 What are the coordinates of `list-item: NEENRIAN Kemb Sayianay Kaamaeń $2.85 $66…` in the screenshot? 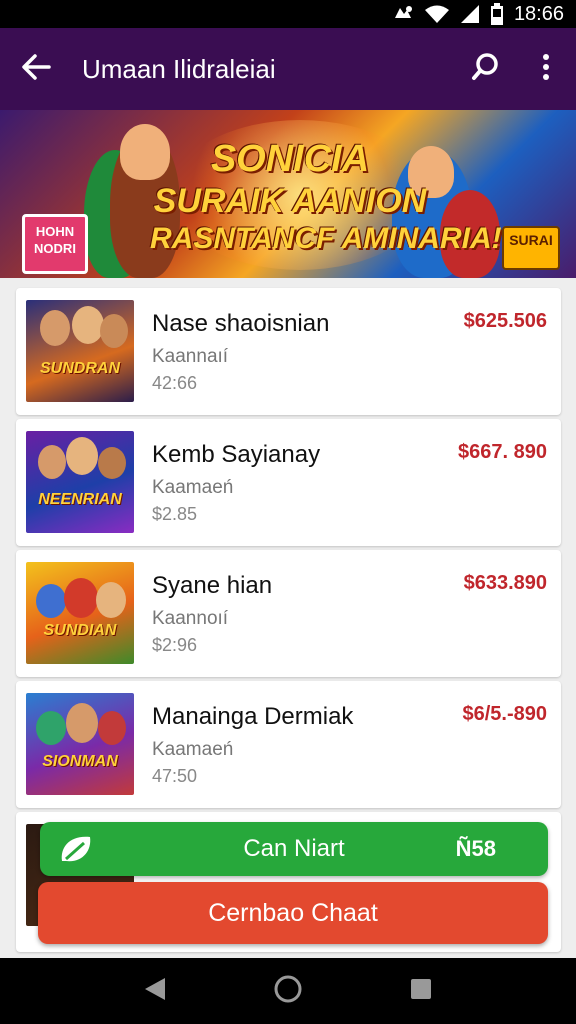 It's located at (288, 482).